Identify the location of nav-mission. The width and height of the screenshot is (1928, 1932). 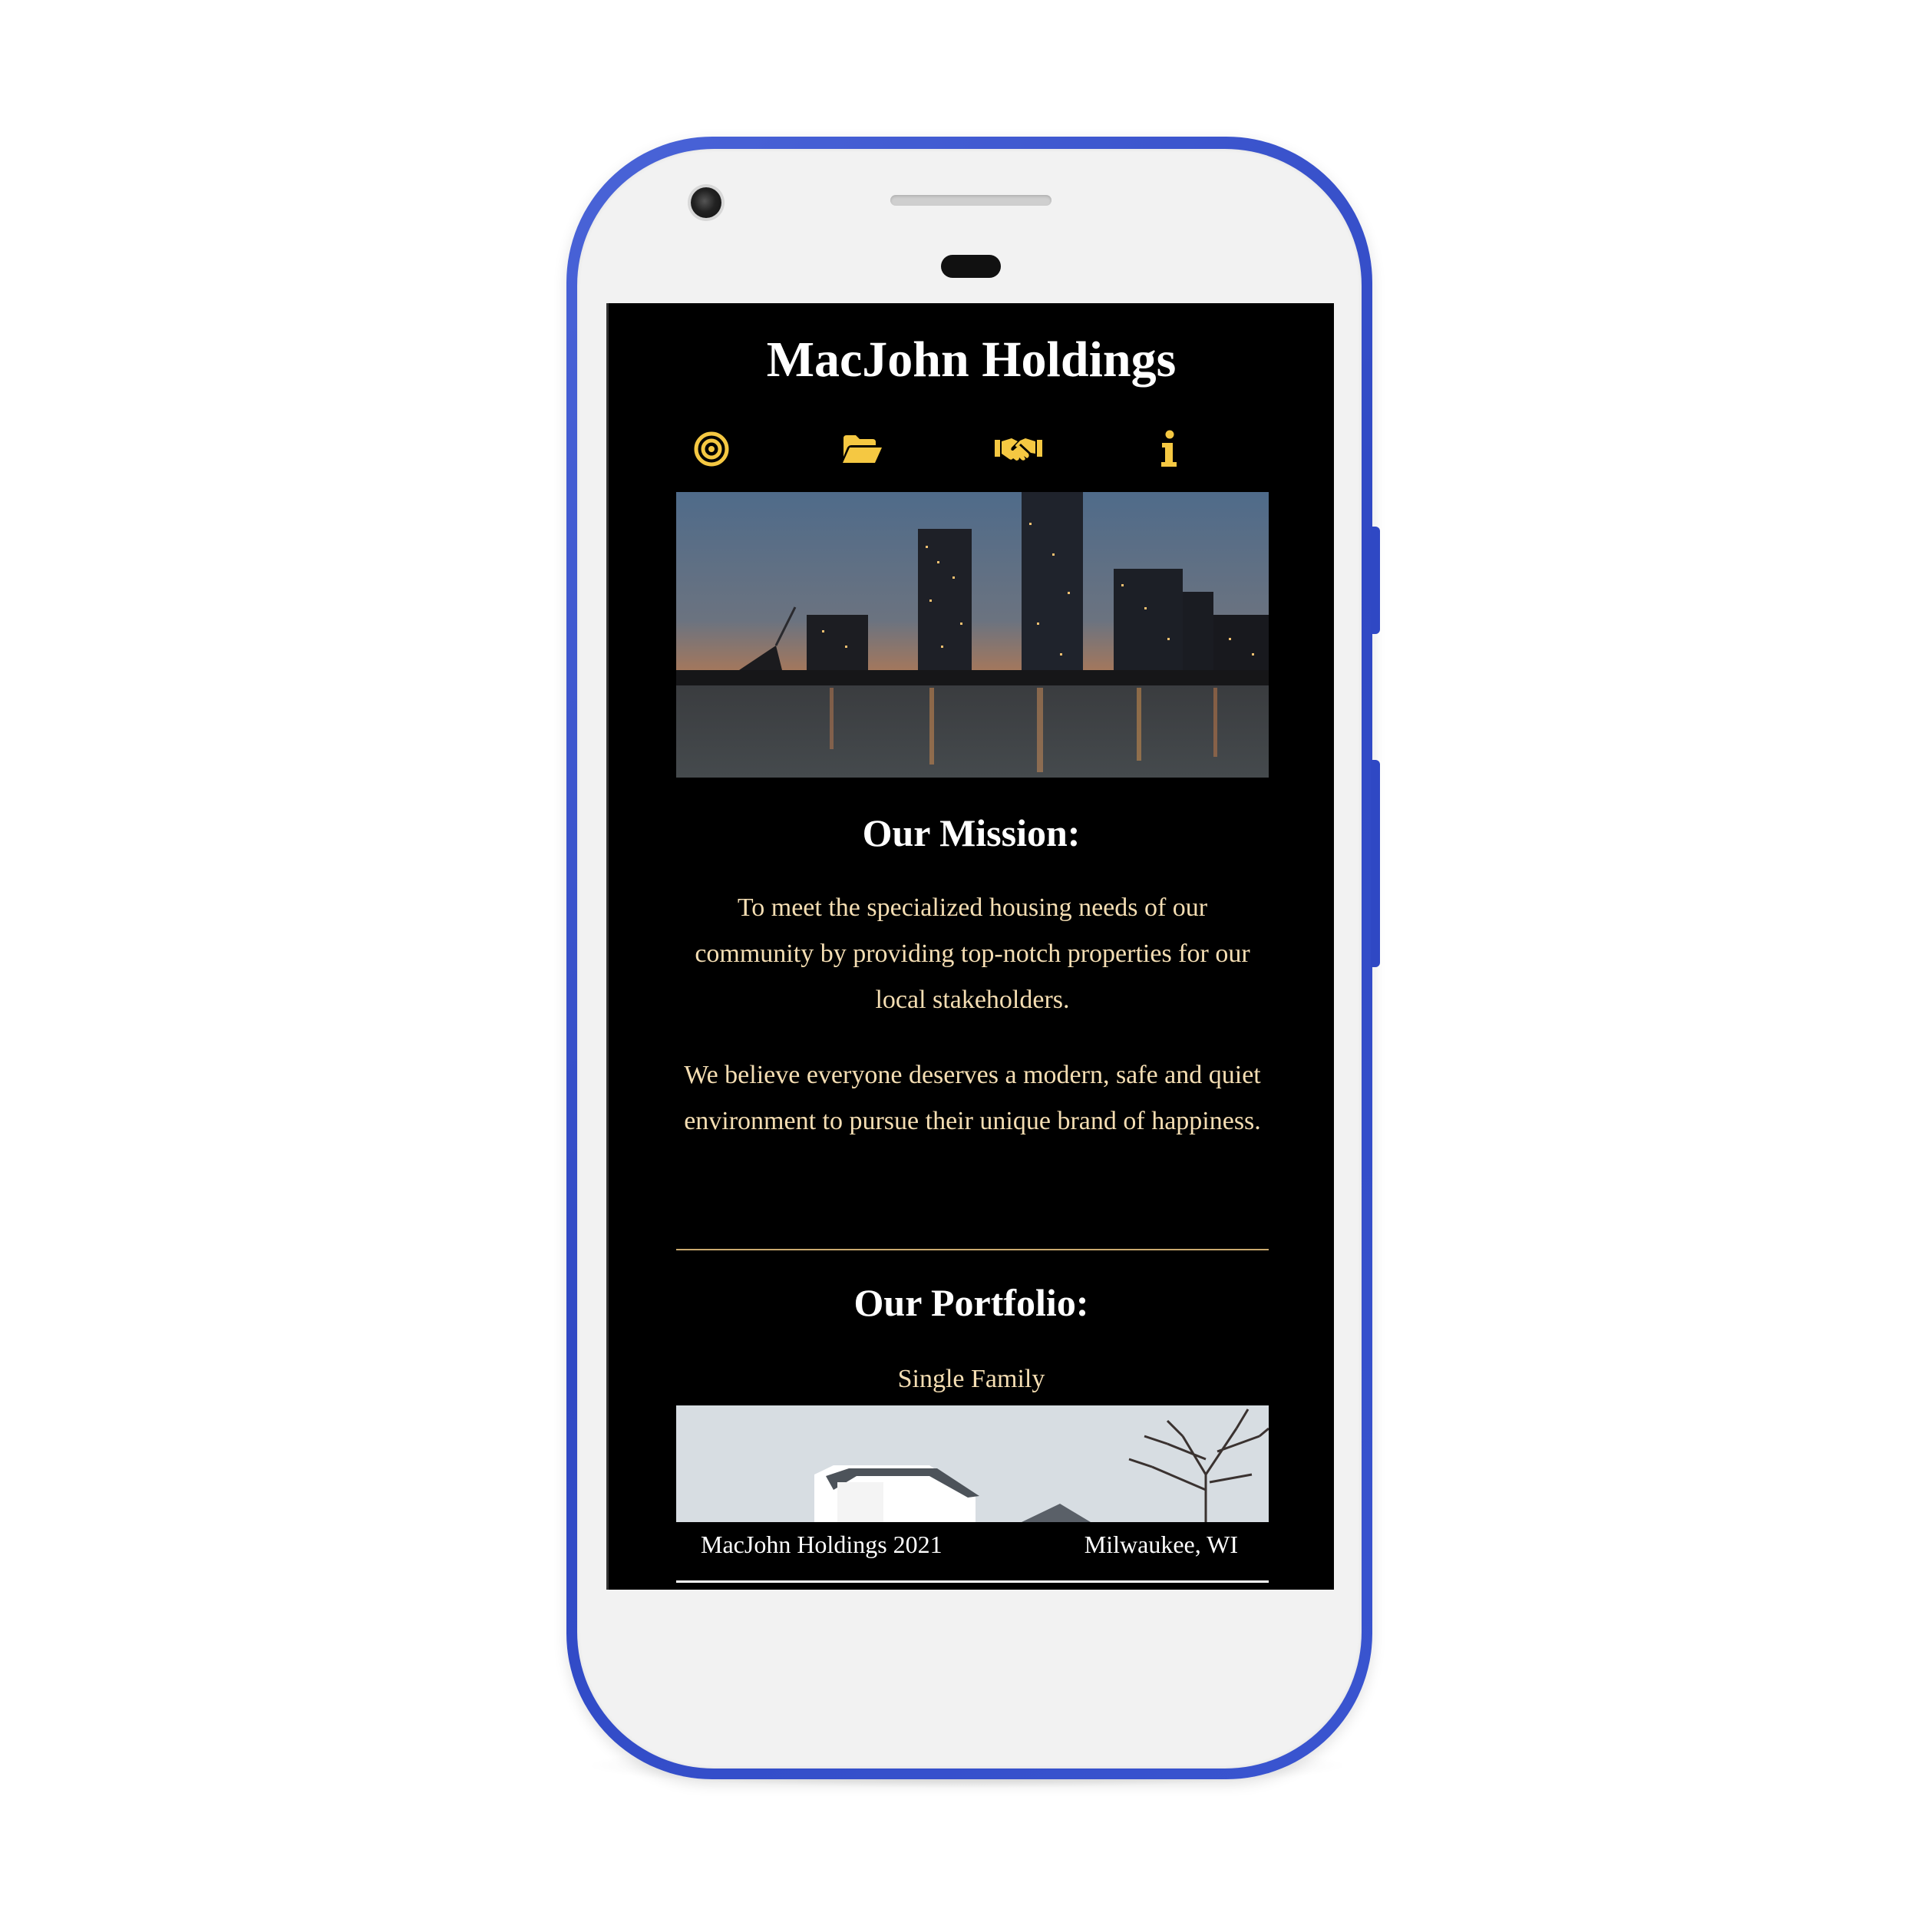
(712, 449).